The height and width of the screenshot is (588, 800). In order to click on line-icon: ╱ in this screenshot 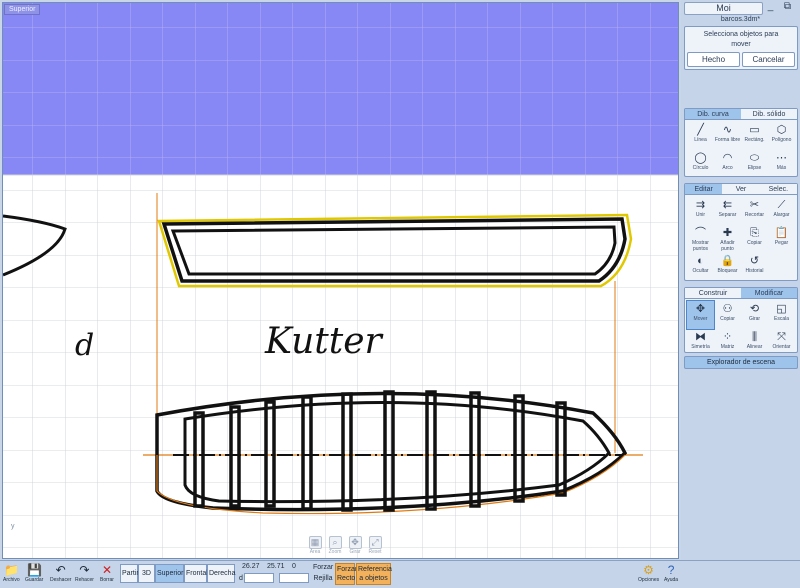, I will do `click(700, 130)`.